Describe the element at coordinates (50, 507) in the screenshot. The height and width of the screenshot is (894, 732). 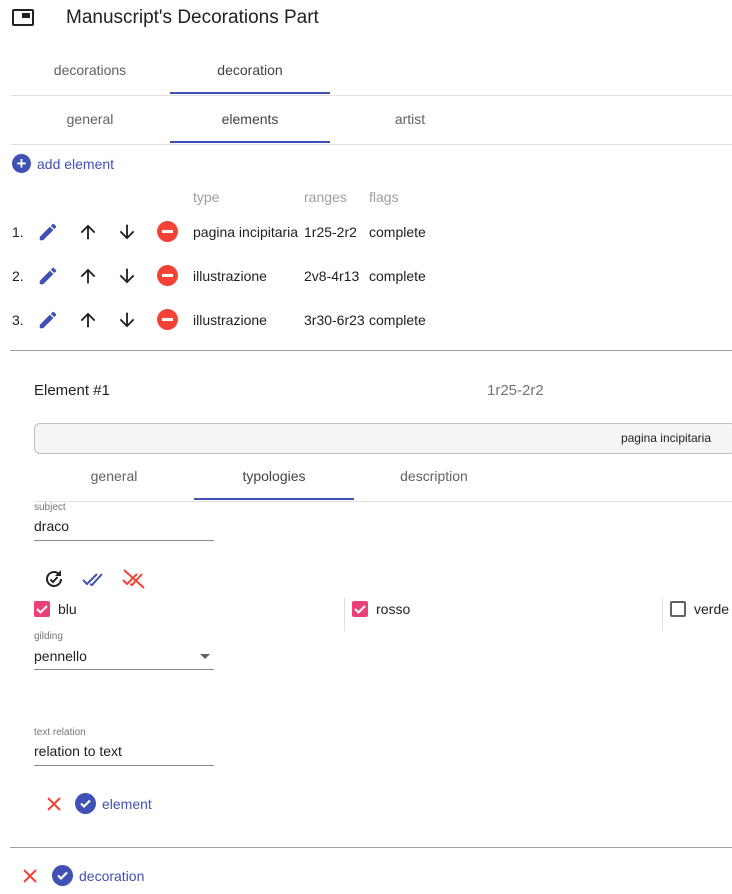
I see `subject-label: subject` at that location.